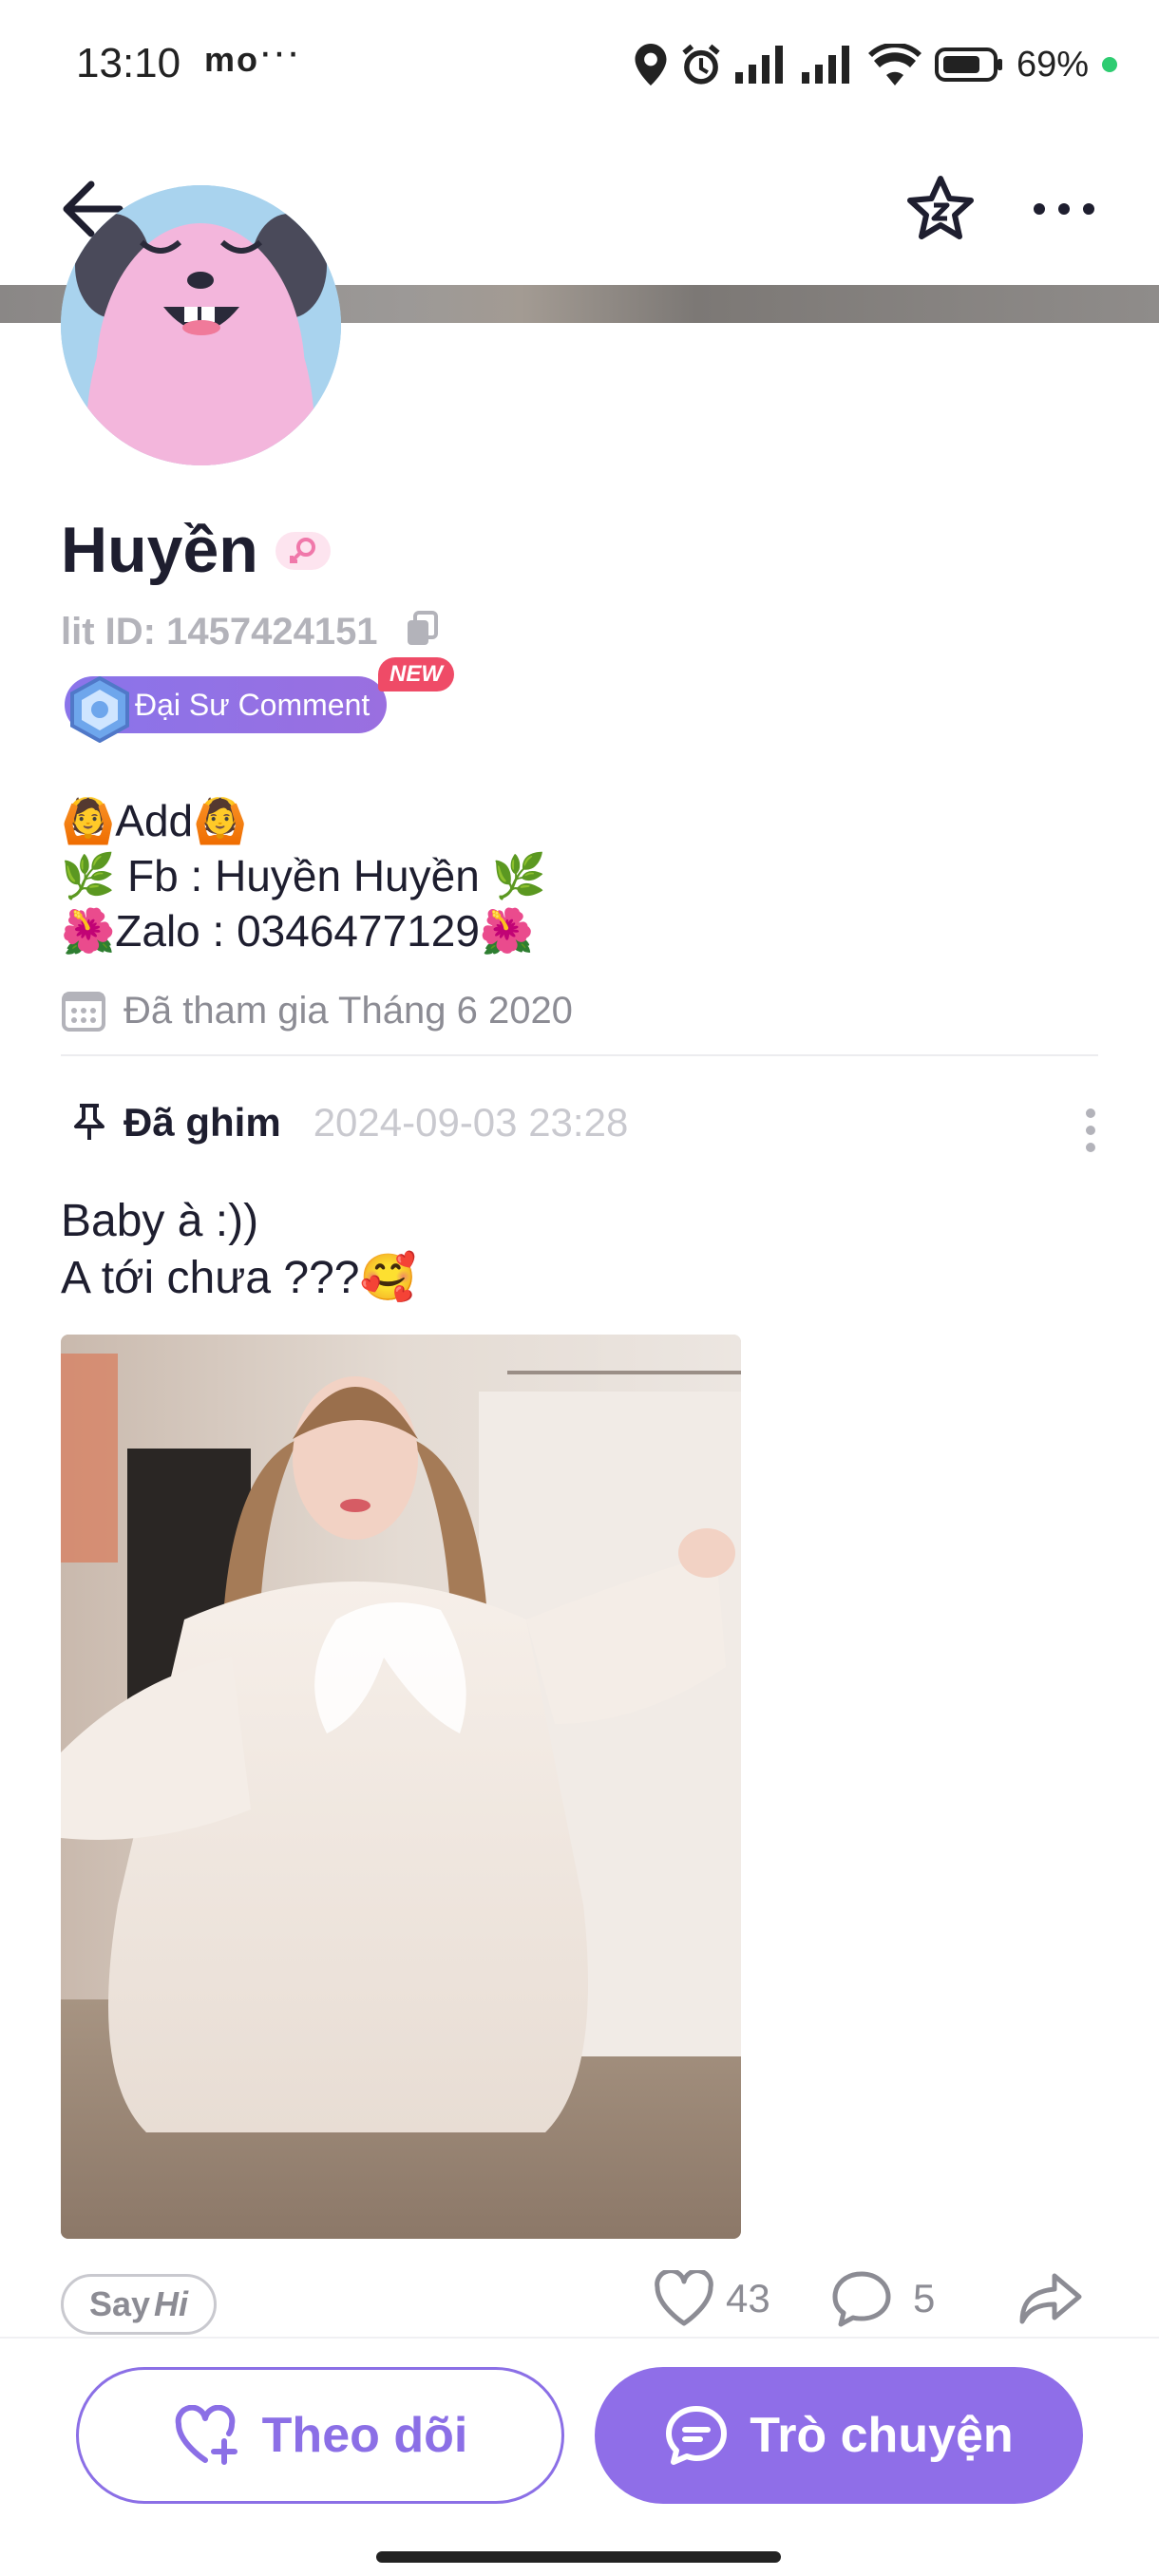 This screenshot has width=1159, height=2576. I want to click on comment-master-icon, so click(99, 709).